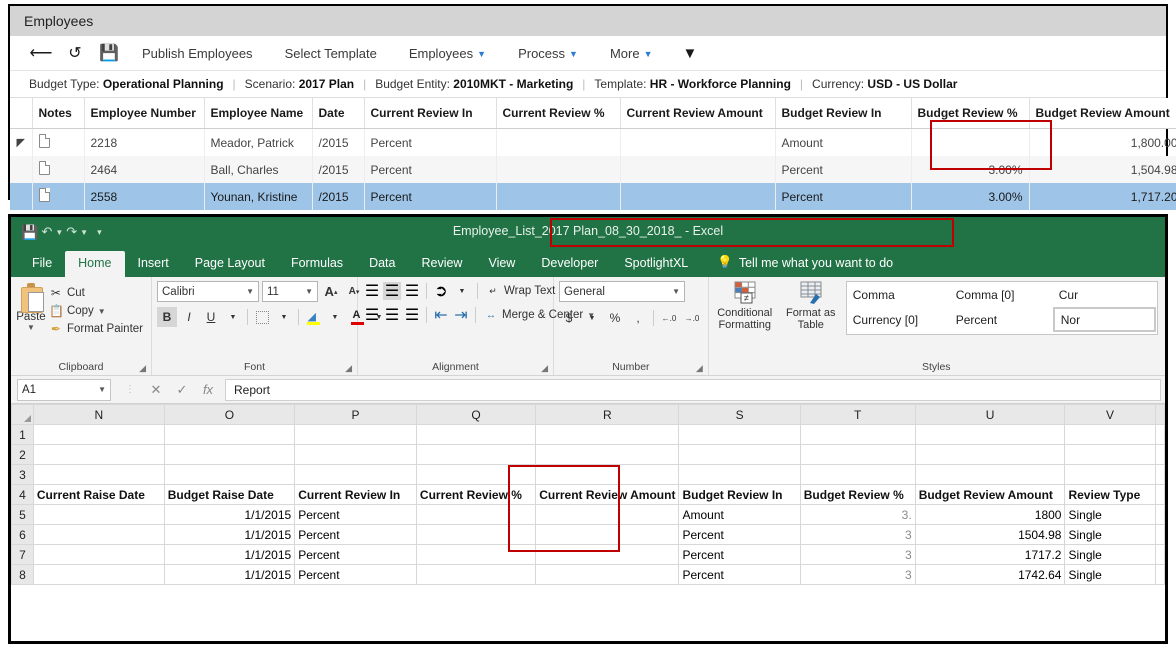  Describe the element at coordinates (970, 142) in the screenshot. I see `cell-budget-review-pct` at that location.